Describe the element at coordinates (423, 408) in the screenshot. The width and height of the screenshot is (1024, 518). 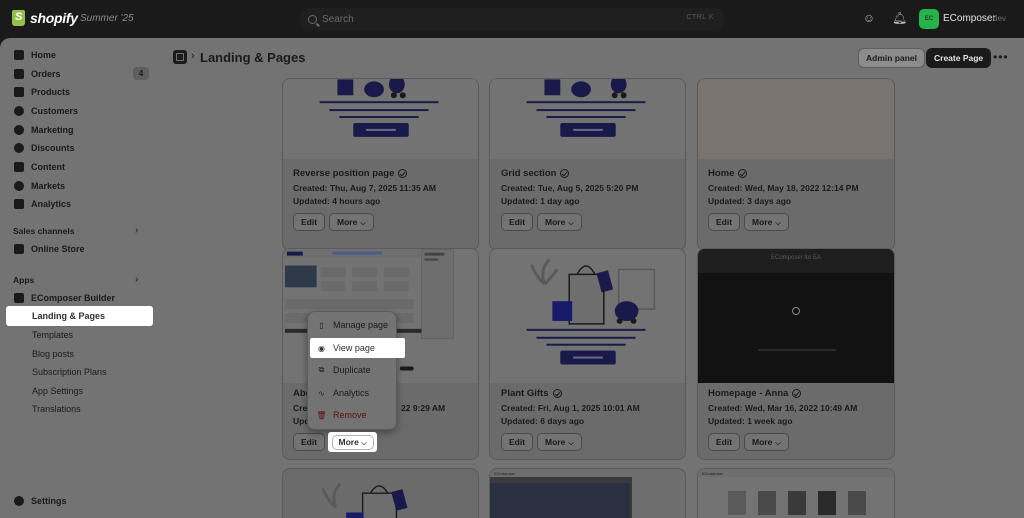
I see `card-created-tail: 22 9:29 AM` at that location.